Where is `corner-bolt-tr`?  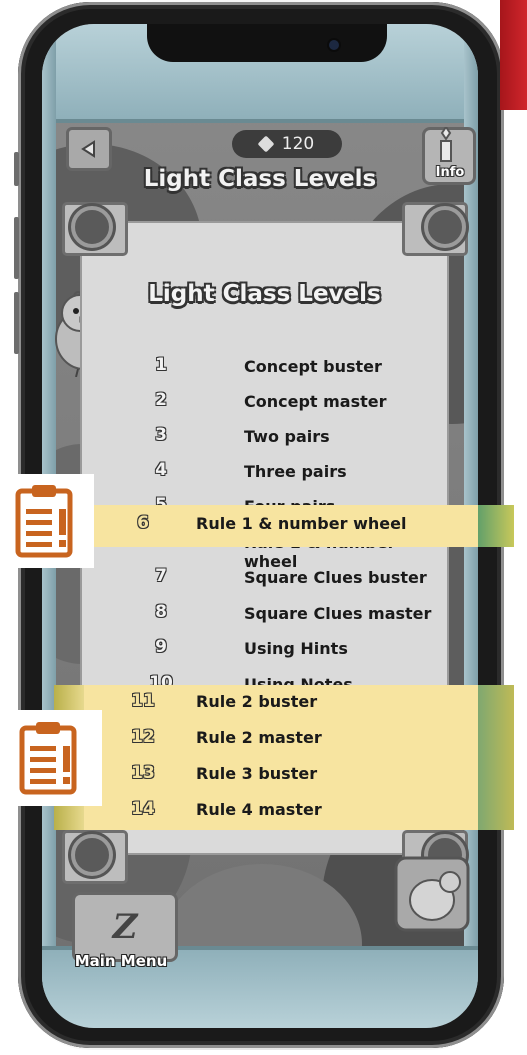
corner-bolt-tr is located at coordinates (445, 227).